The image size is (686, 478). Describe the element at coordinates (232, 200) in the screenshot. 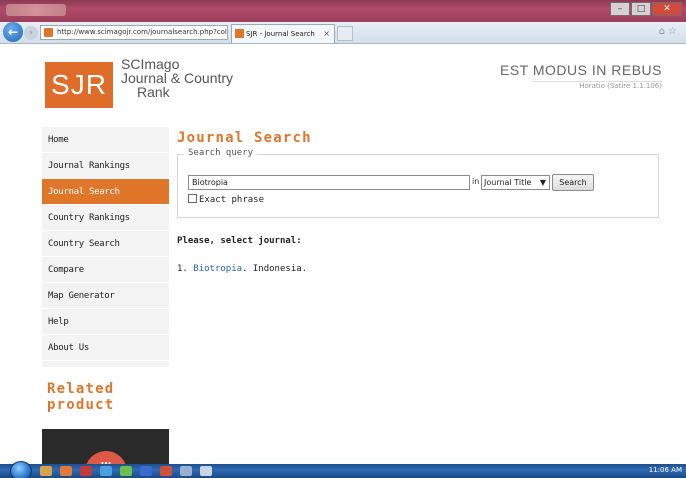

I see `exact-phrase-label: Exact phrase` at that location.